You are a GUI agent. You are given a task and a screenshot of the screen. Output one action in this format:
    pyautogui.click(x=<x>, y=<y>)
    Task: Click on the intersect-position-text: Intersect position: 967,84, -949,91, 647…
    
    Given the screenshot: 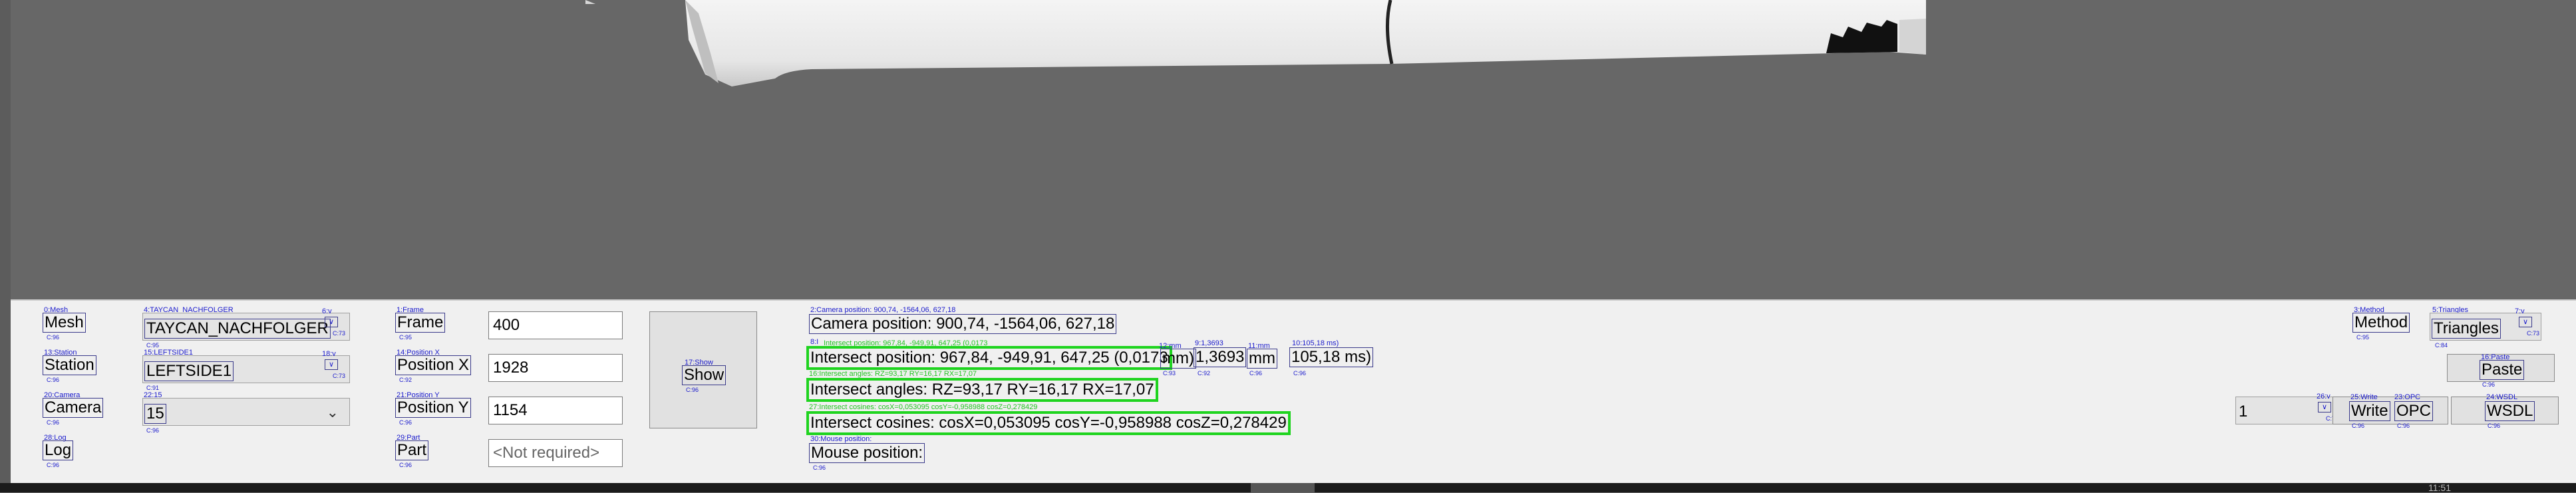 What is the action you would take?
    pyautogui.click(x=989, y=358)
    